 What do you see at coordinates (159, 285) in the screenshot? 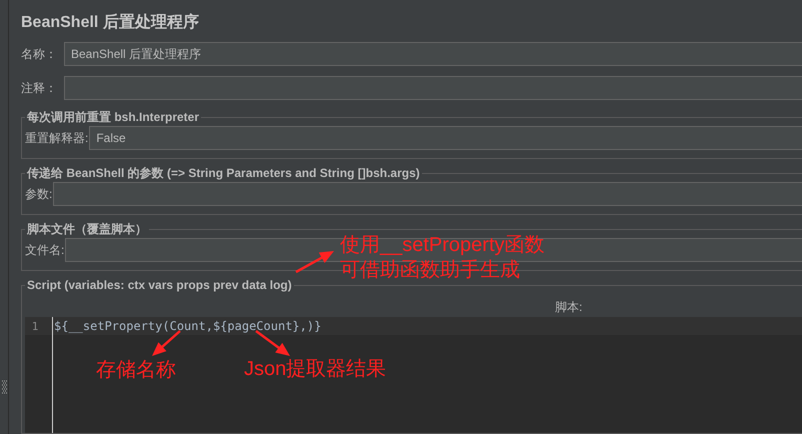
I see `group-title: Script (variables: ctx vars props prev data log)` at bounding box center [159, 285].